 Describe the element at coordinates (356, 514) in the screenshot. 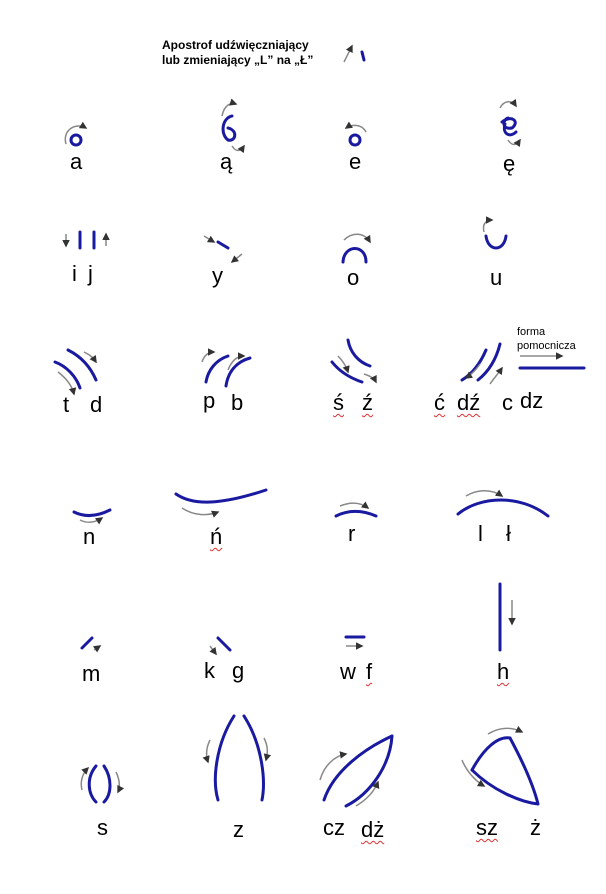

I see `stroke-r` at that location.